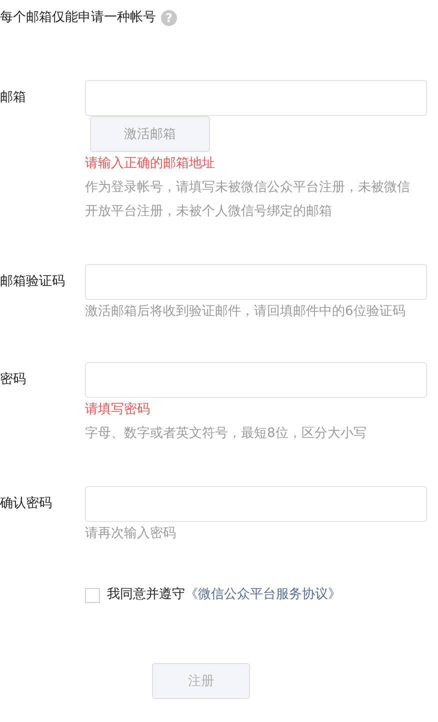 The height and width of the screenshot is (722, 438). I want to click on field-label: 确认密码, so click(26, 504).